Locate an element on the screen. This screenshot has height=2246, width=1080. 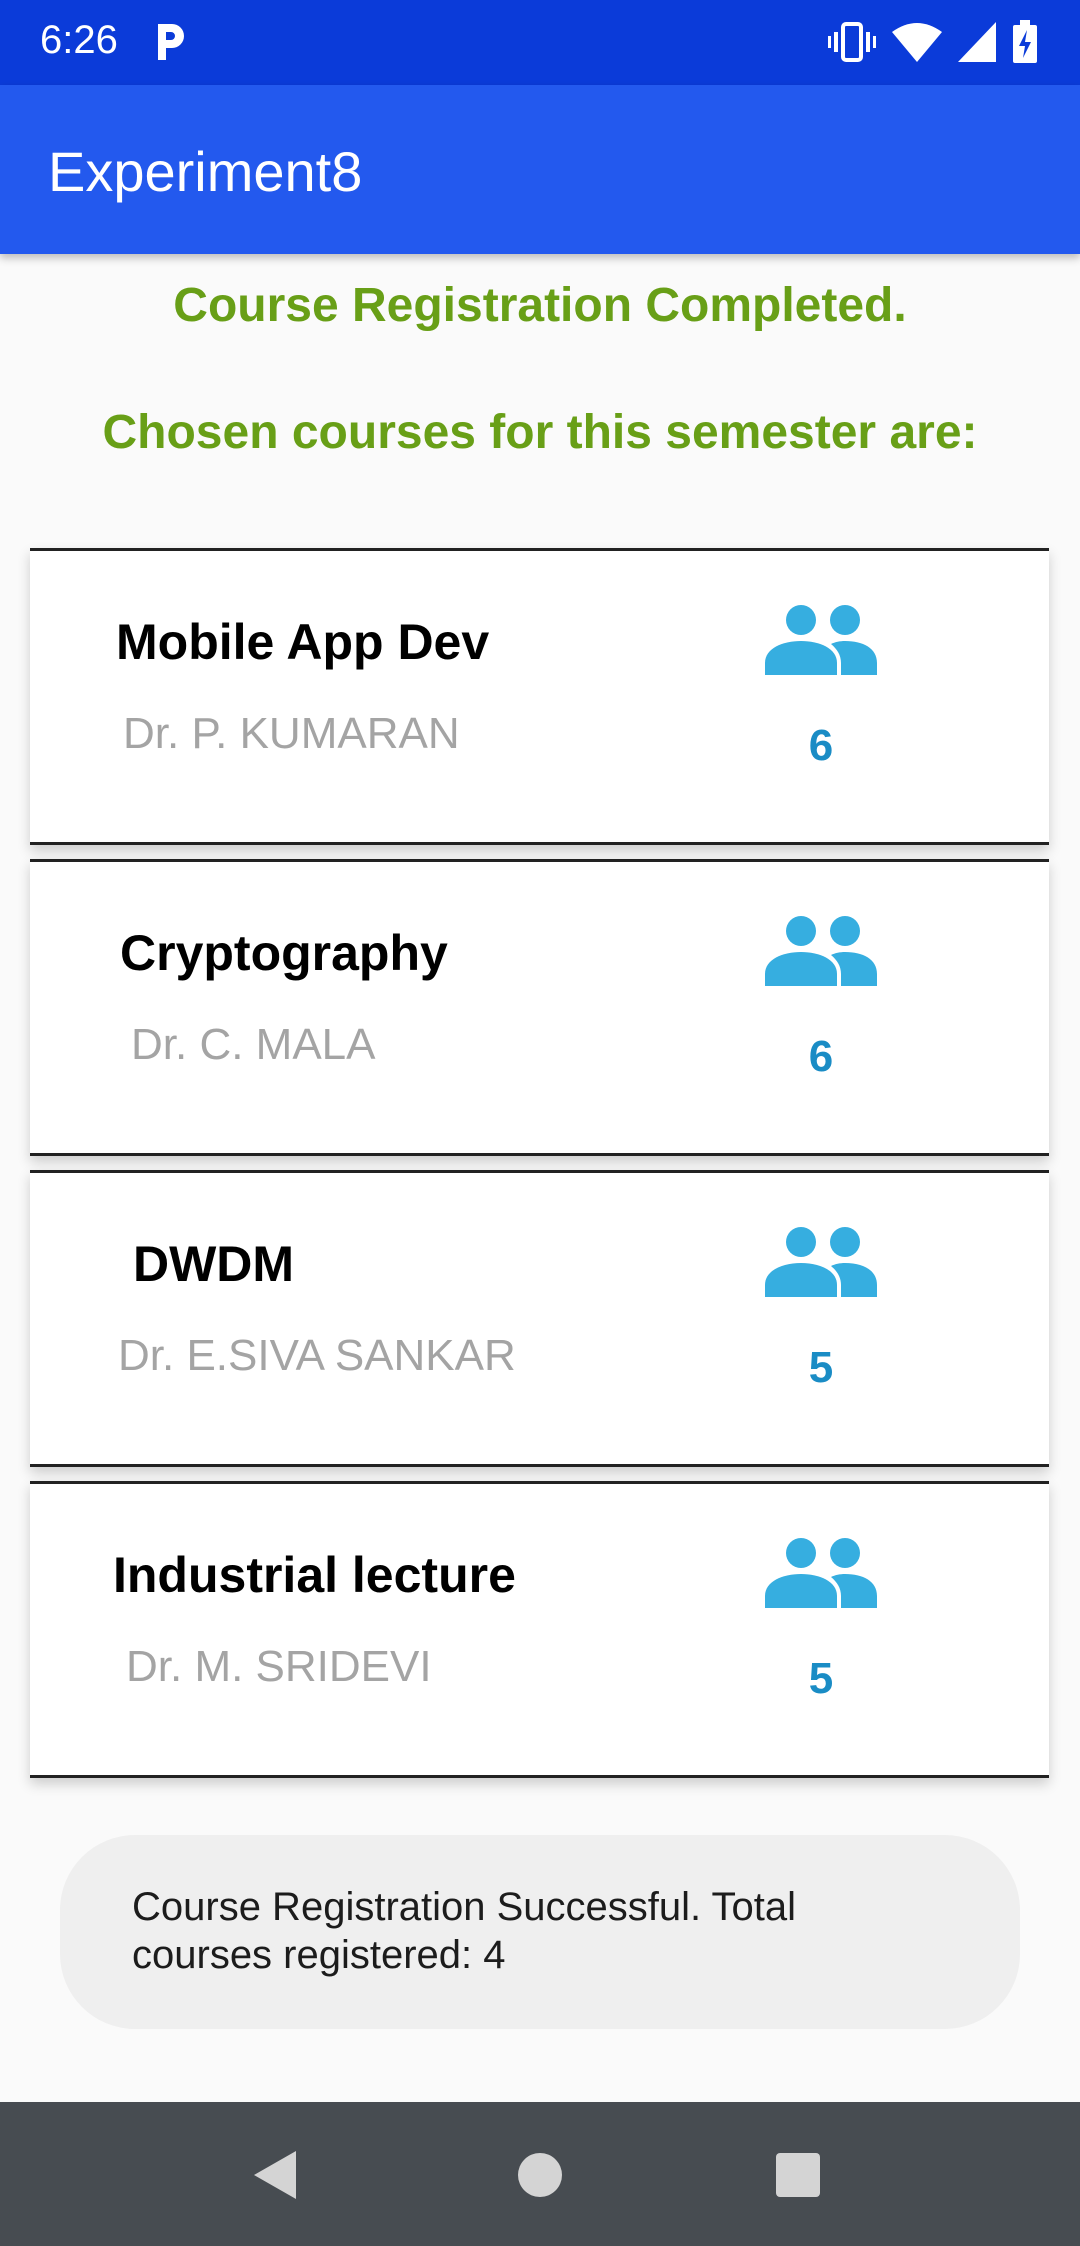
cellular-signal-icon is located at coordinates (977, 44).